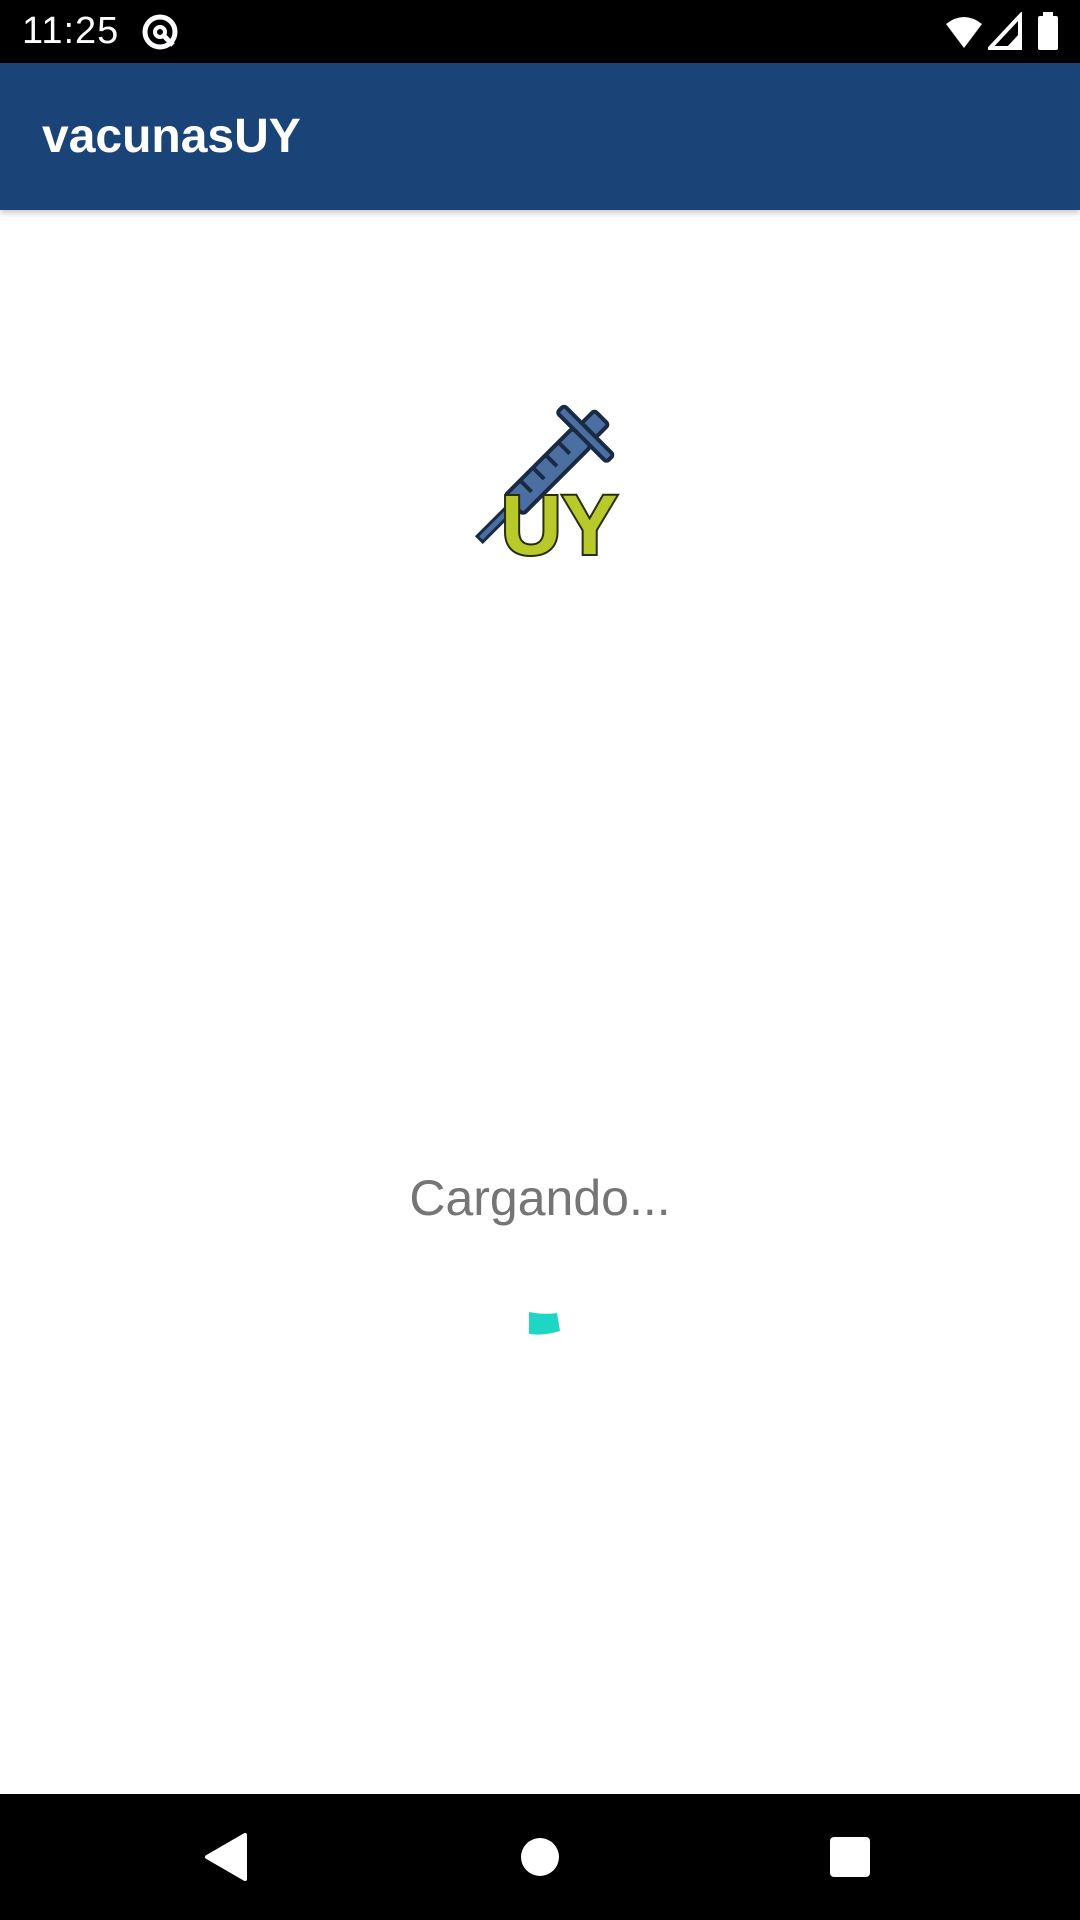  What do you see at coordinates (160, 32) in the screenshot?
I see `do-not-disturb-icon` at bounding box center [160, 32].